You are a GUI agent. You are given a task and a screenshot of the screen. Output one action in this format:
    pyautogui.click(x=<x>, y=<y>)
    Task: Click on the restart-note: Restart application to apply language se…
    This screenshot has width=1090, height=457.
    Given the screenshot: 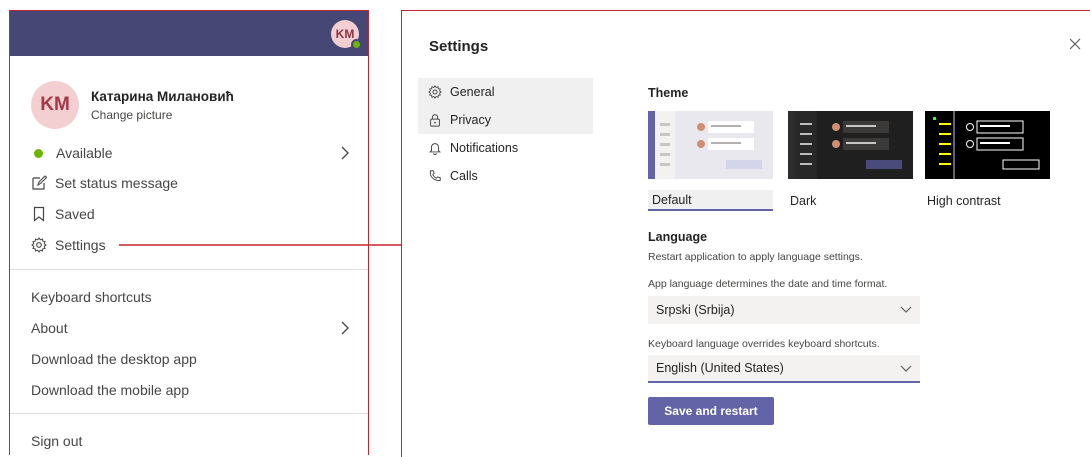 What is the action you would take?
    pyautogui.click(x=755, y=257)
    